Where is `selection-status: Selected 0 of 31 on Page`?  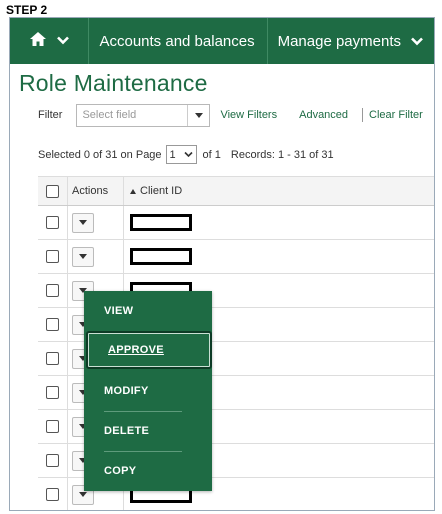
selection-status: Selected 0 of 31 on Page is located at coordinates (100, 154).